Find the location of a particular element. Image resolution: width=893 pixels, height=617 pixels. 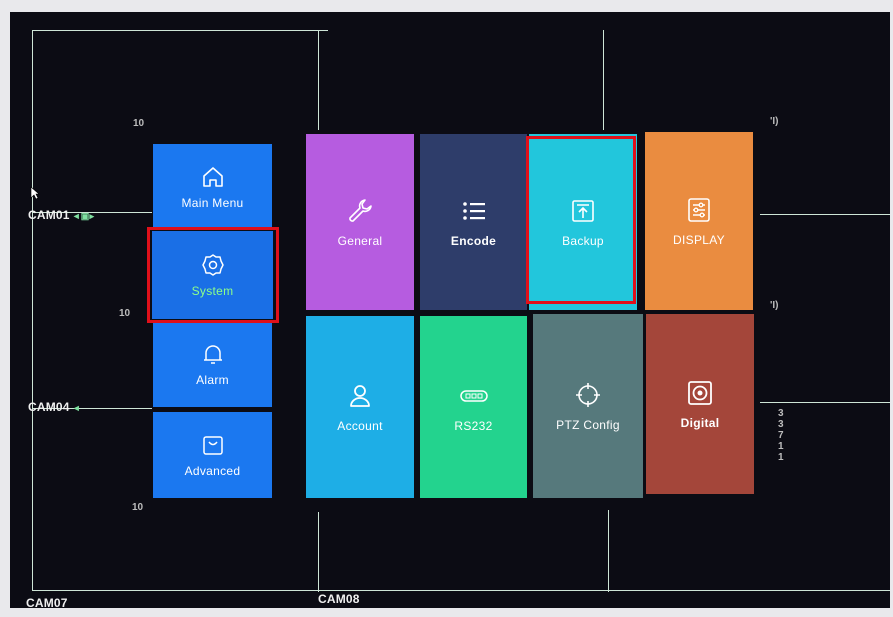

list-icon is located at coordinates (473, 211).